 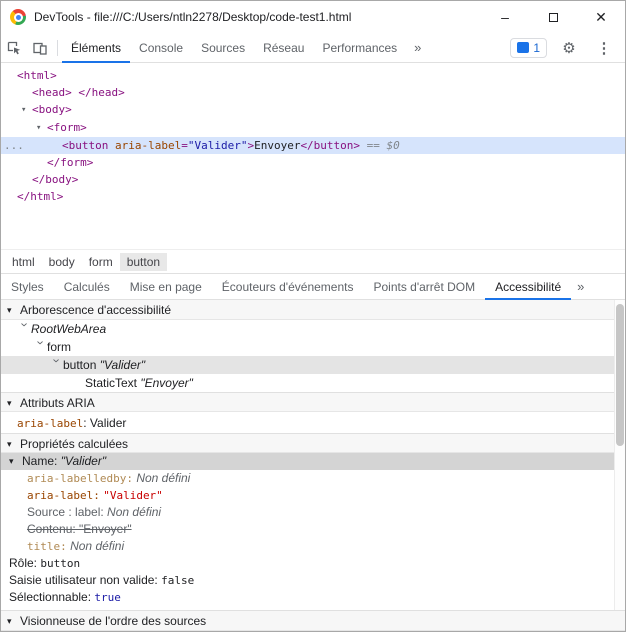 What do you see at coordinates (313, 580) in the screenshot?
I see `computed-invalid-row: Saisie utilisateur non valide: false` at bounding box center [313, 580].